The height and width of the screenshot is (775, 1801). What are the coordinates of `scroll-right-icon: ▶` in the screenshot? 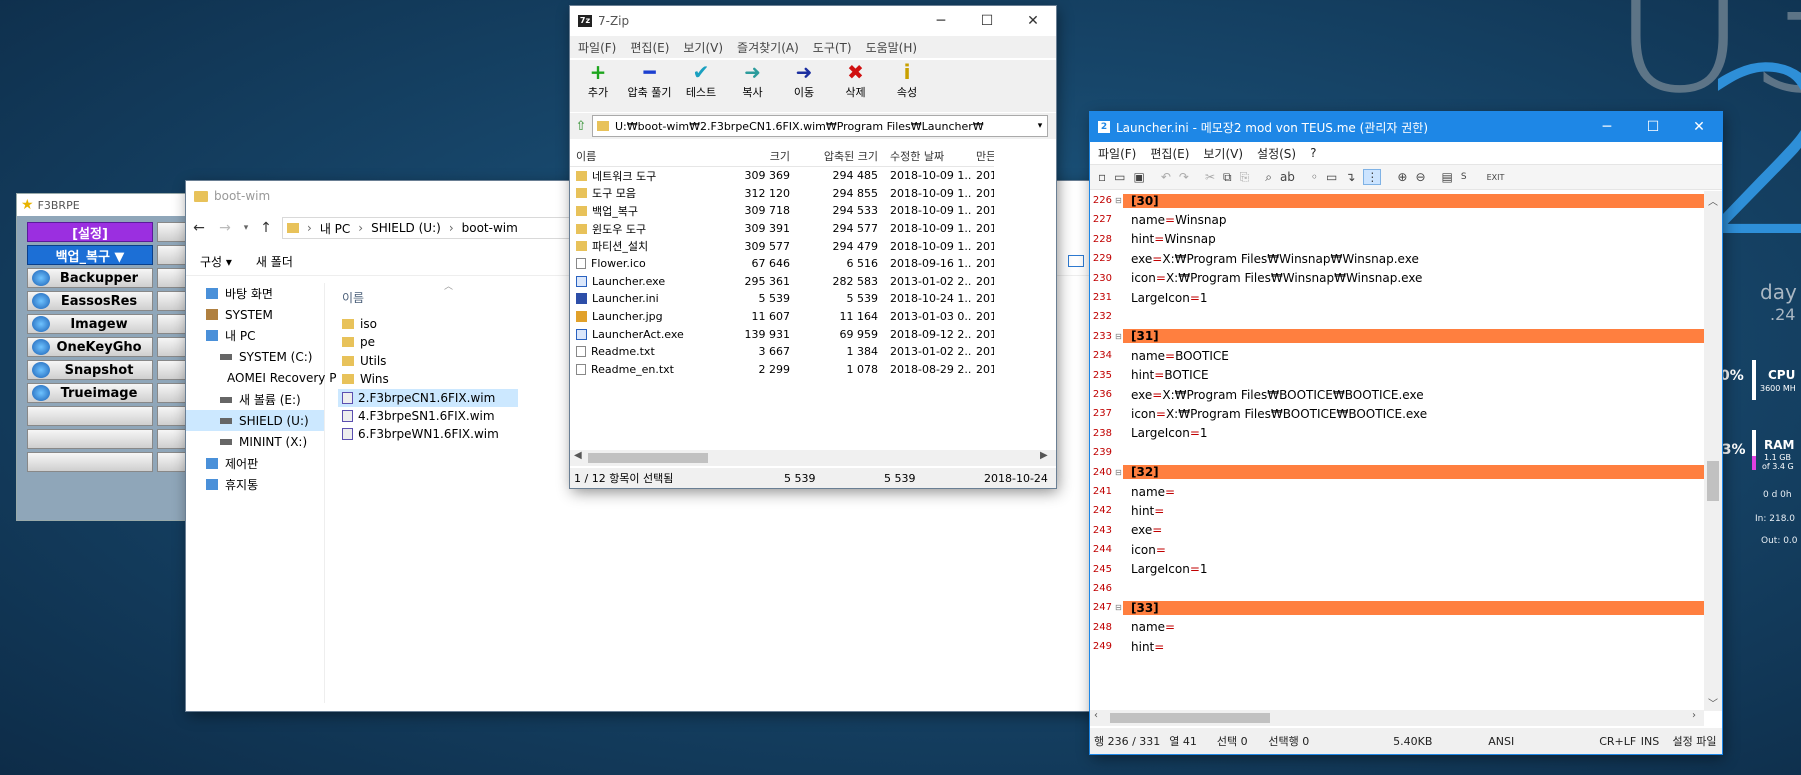 It's located at (1044, 455).